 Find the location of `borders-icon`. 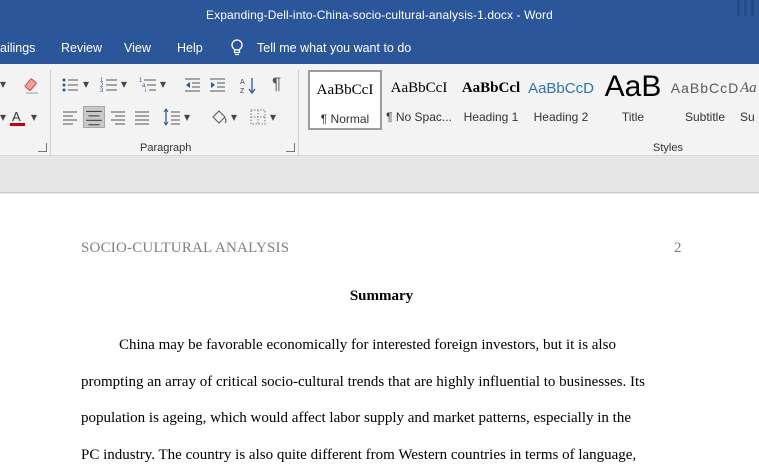

borders-icon is located at coordinates (258, 117).